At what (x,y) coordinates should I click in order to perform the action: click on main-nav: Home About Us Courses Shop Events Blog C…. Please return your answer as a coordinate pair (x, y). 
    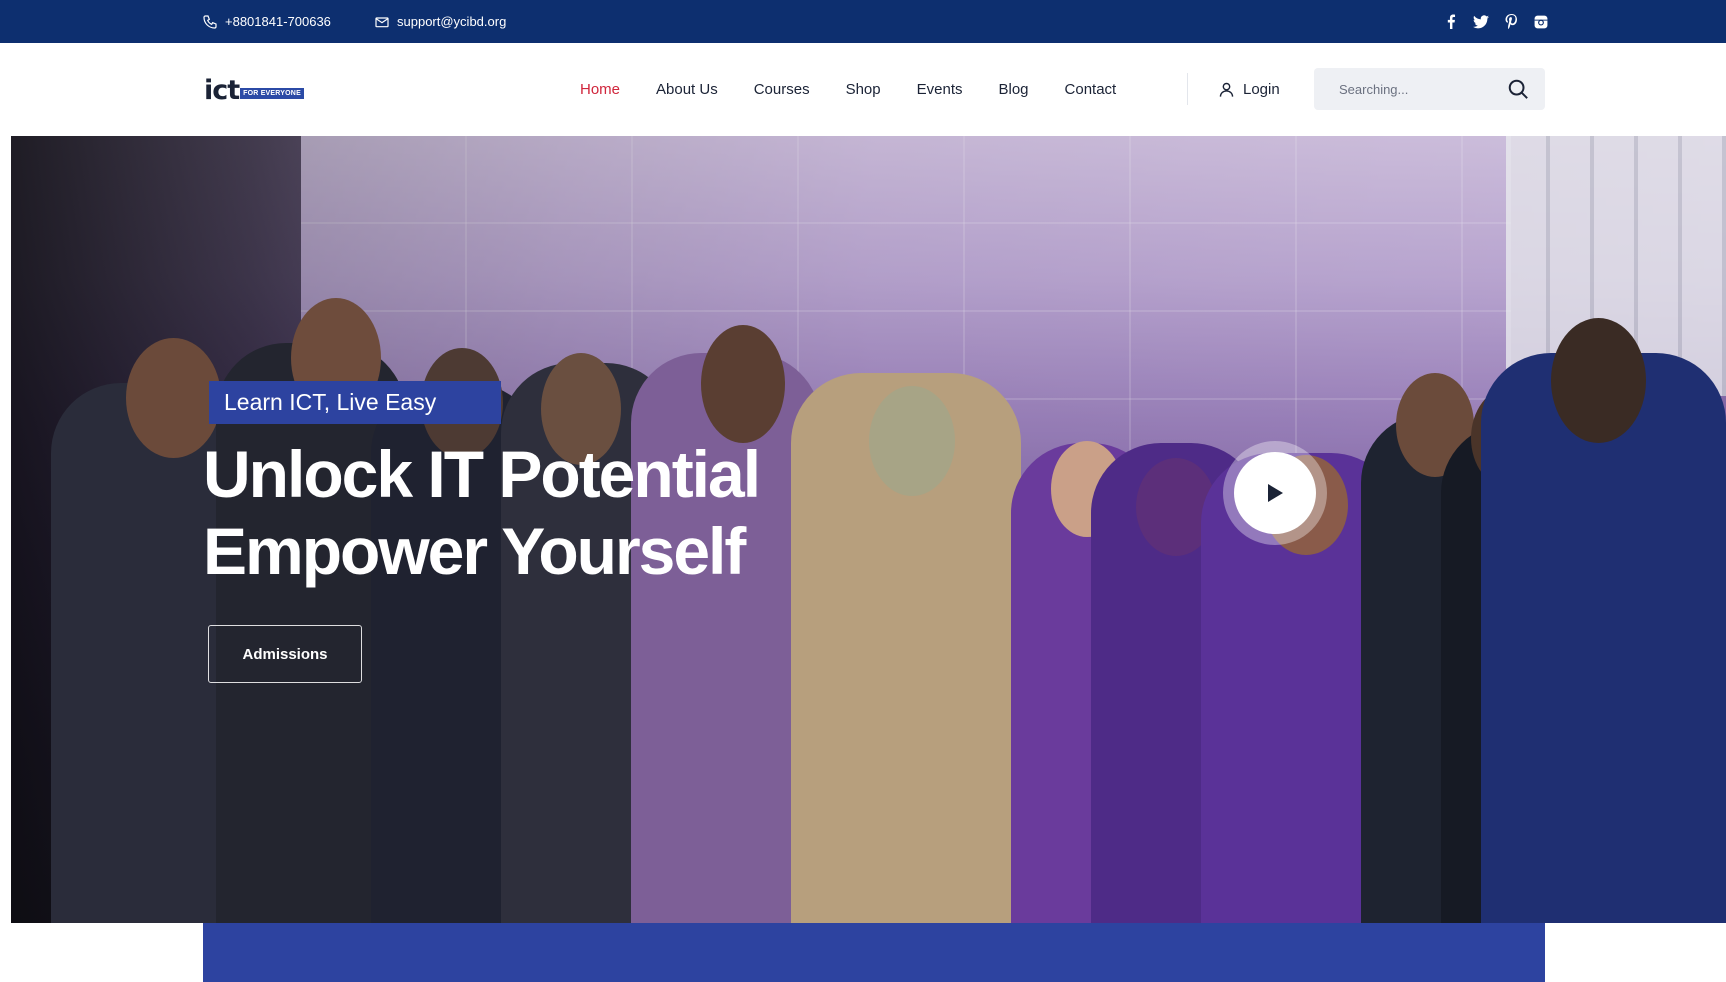
    Looking at the image, I should click on (848, 89).